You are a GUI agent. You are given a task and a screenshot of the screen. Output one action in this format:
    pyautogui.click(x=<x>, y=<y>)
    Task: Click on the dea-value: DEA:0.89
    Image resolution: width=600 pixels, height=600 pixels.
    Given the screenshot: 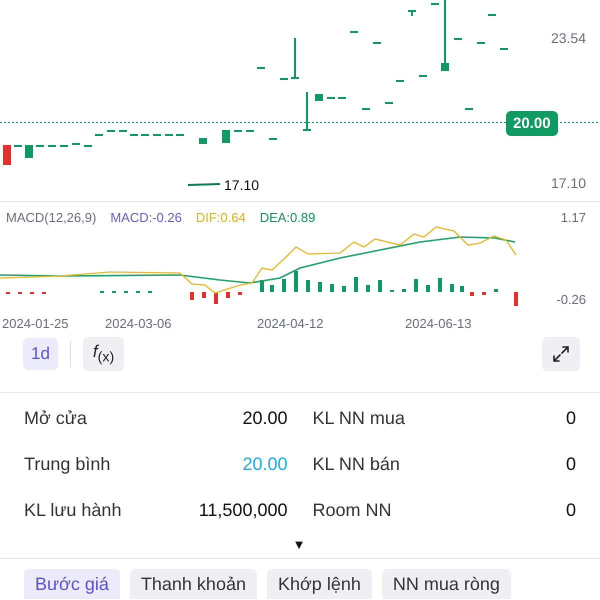 What is the action you would take?
    pyautogui.click(x=288, y=217)
    